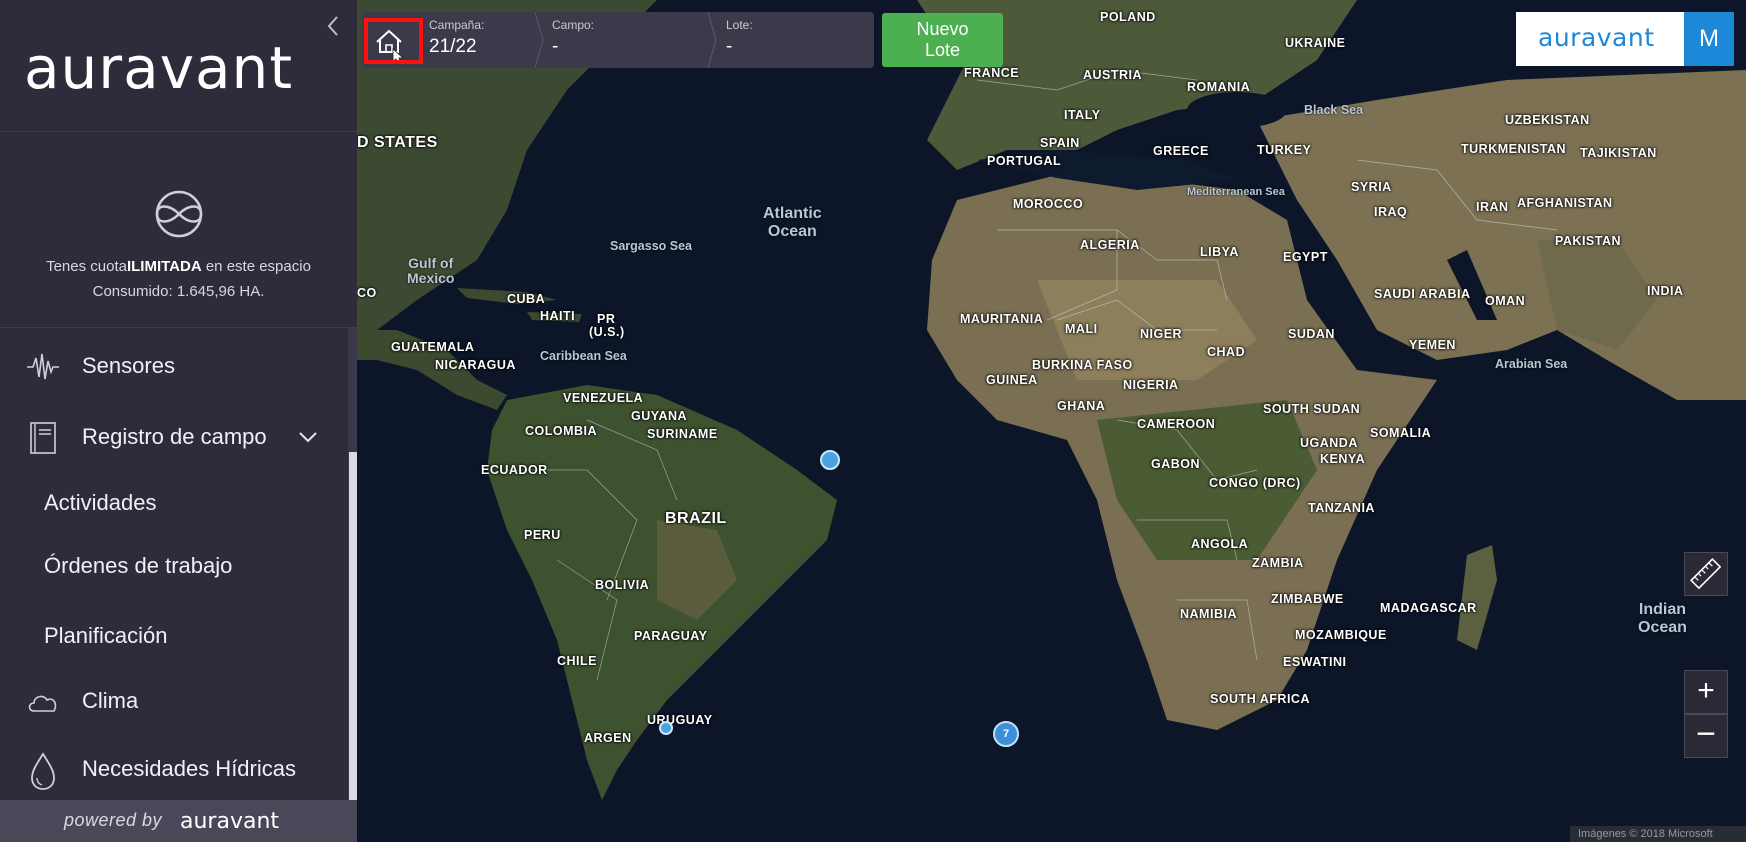  Describe the element at coordinates (1428, 608) in the screenshot. I see `map-label-madagascar: MADAGASCAR` at that location.